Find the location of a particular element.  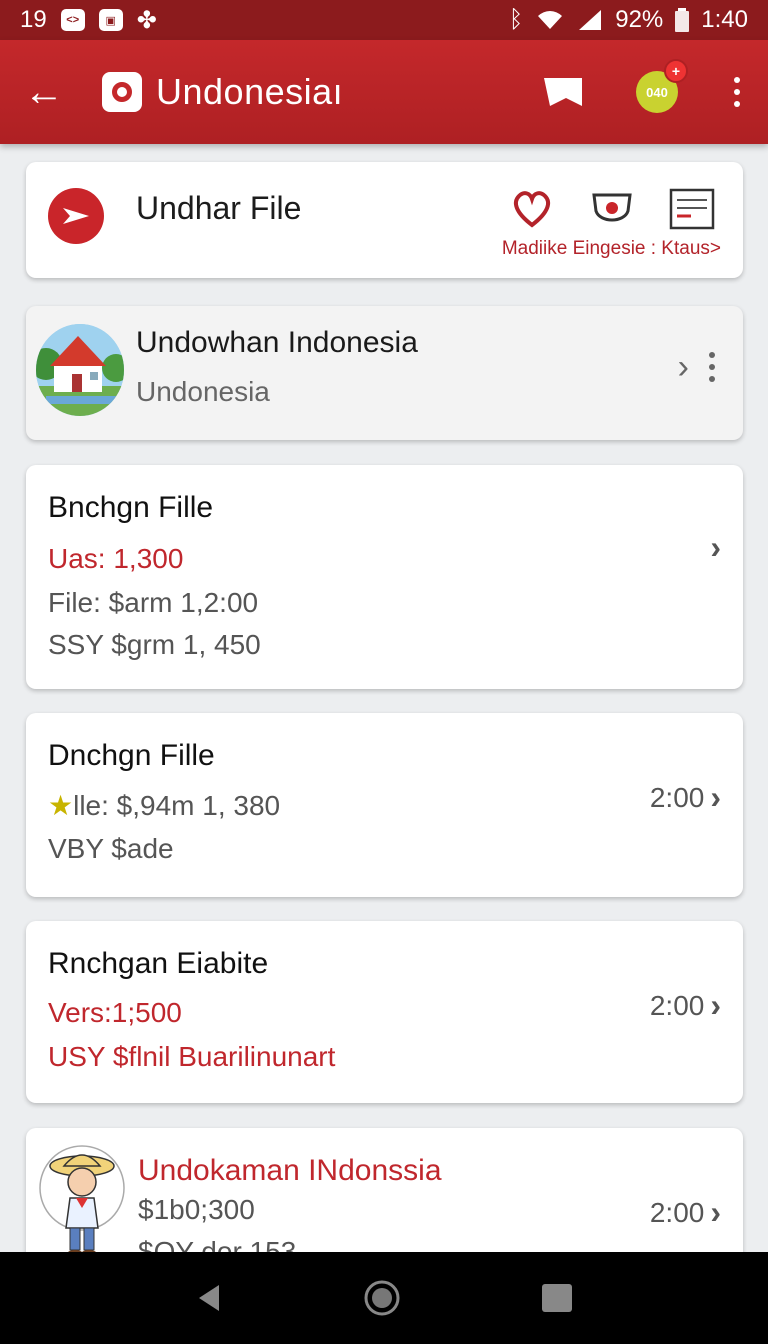

list-item-line: VBY $ade is located at coordinates (111, 848).